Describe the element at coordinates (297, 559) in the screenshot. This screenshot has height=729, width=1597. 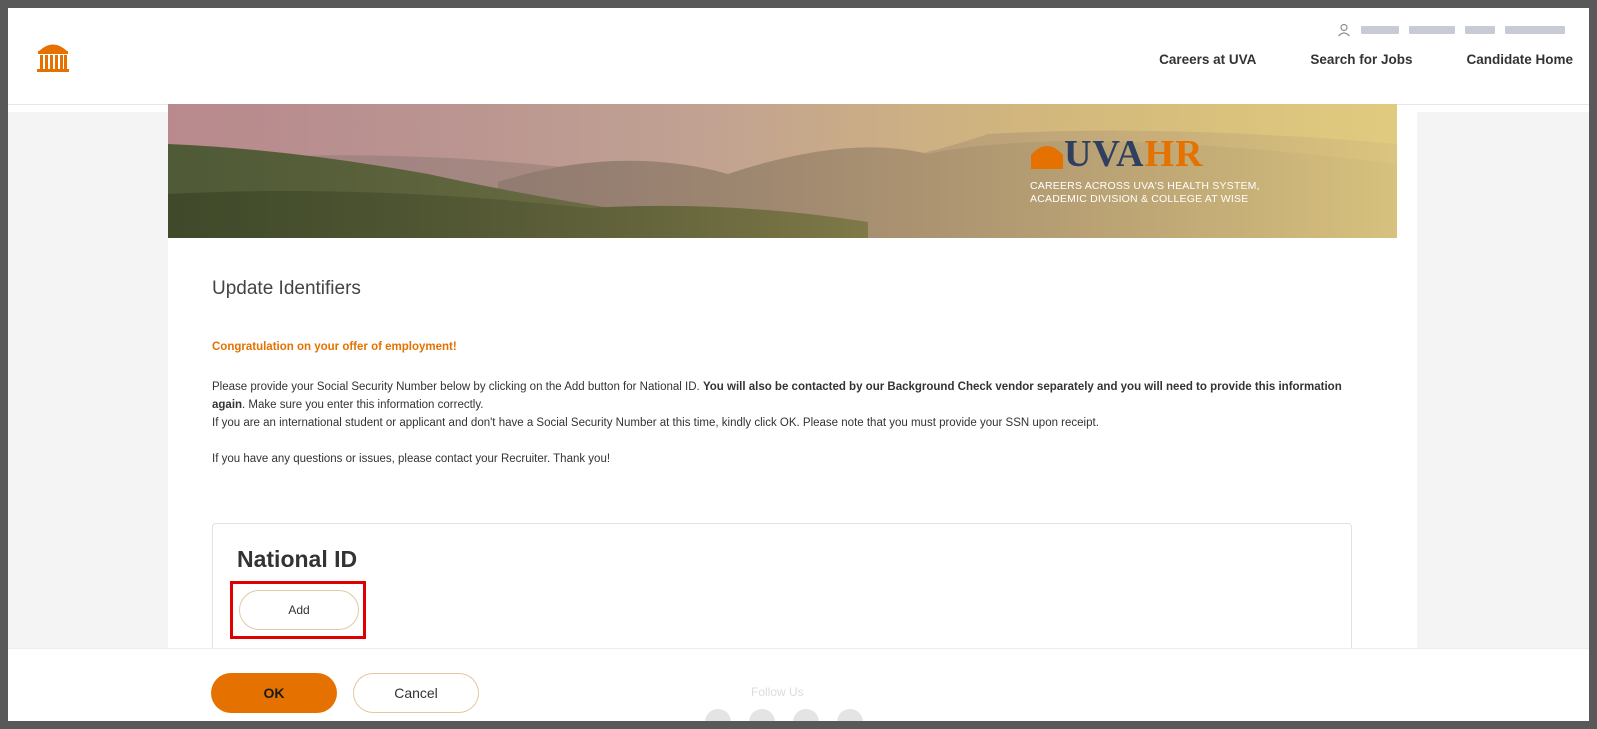
I see `national-id-title: National ID` at that location.